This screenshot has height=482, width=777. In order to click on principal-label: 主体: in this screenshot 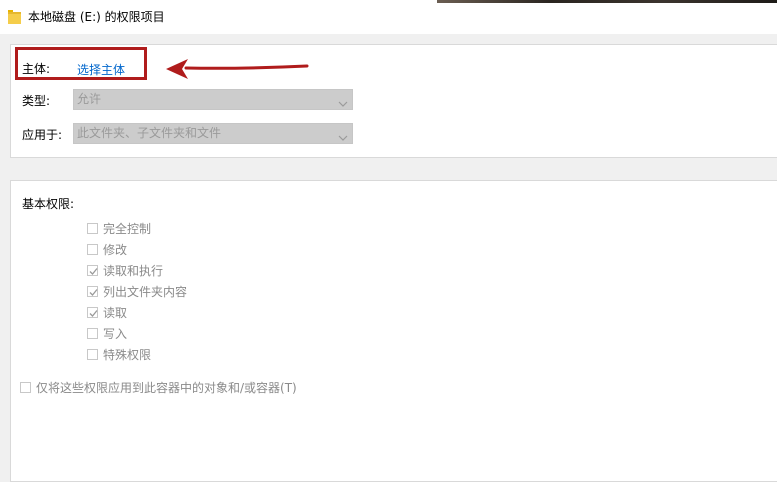, I will do `click(36, 69)`.